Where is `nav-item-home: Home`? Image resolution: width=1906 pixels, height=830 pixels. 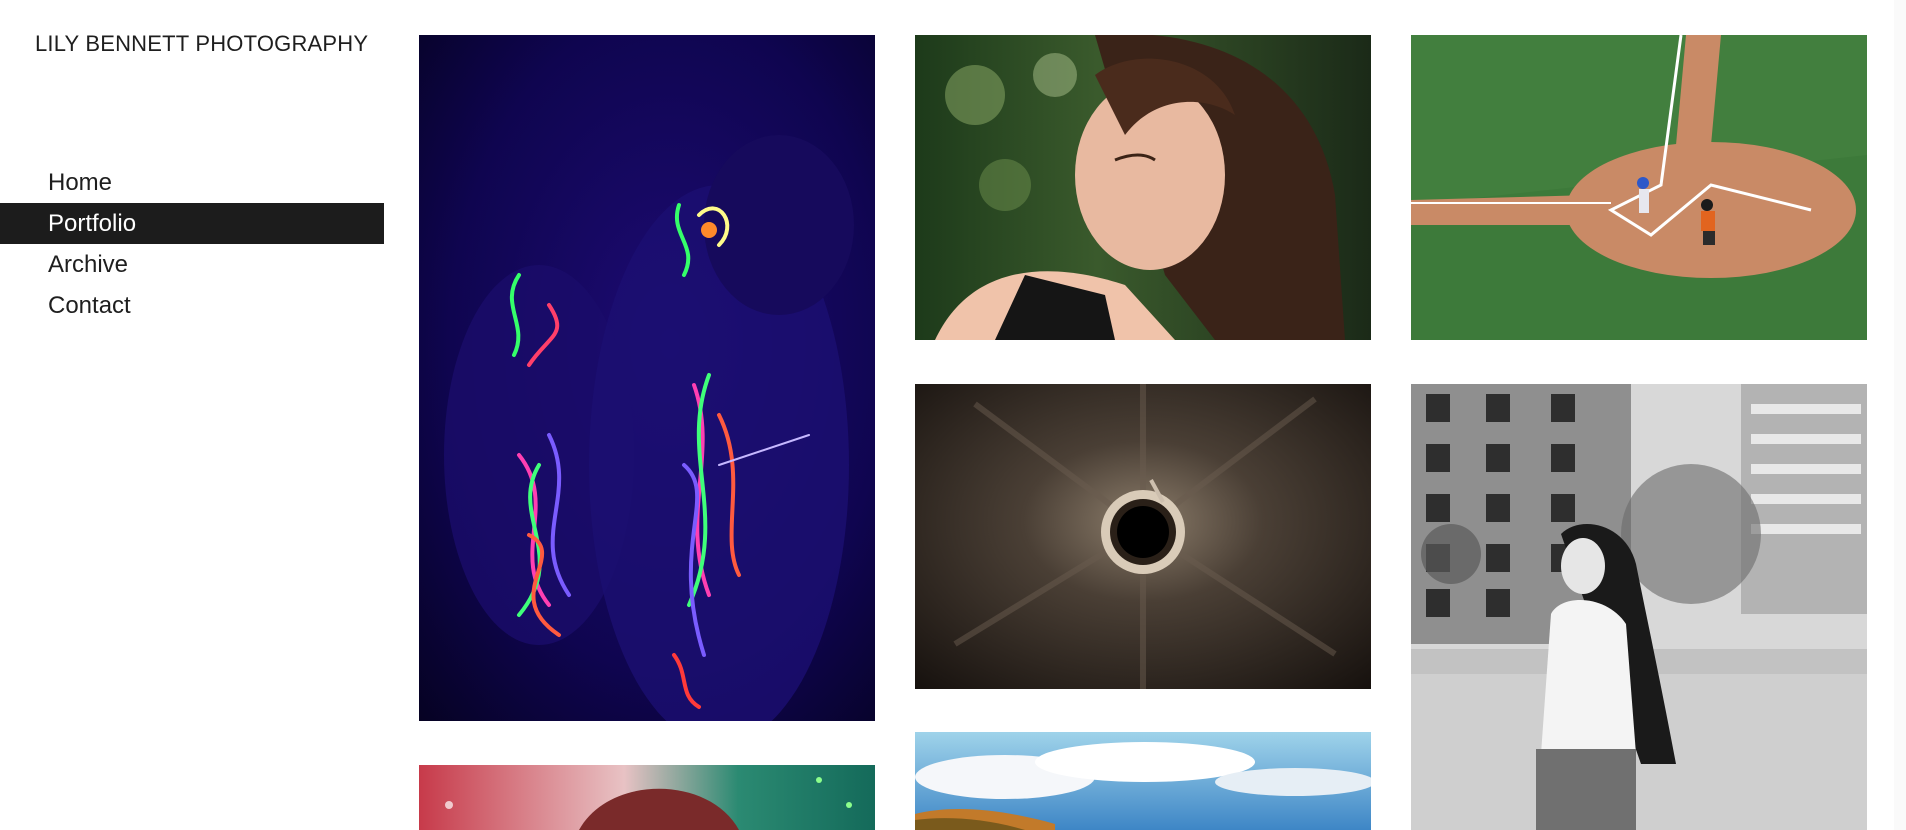
nav-item-home: Home is located at coordinates (192, 182).